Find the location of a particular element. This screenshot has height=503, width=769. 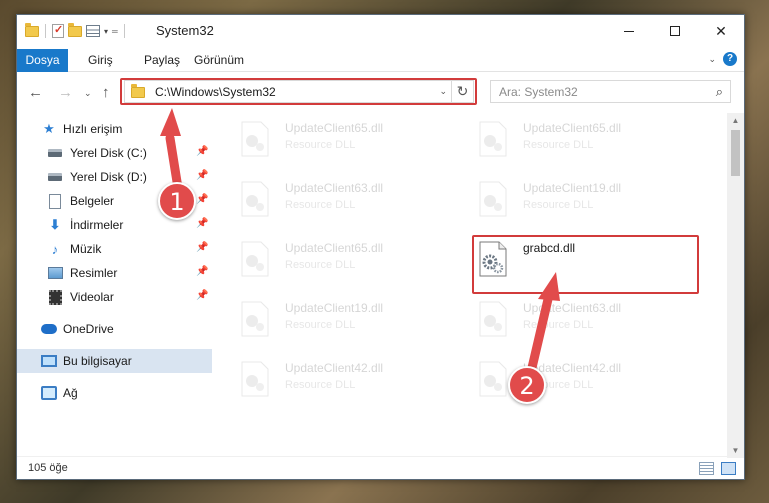

item-count: 105 öğe is located at coordinates (48, 468).